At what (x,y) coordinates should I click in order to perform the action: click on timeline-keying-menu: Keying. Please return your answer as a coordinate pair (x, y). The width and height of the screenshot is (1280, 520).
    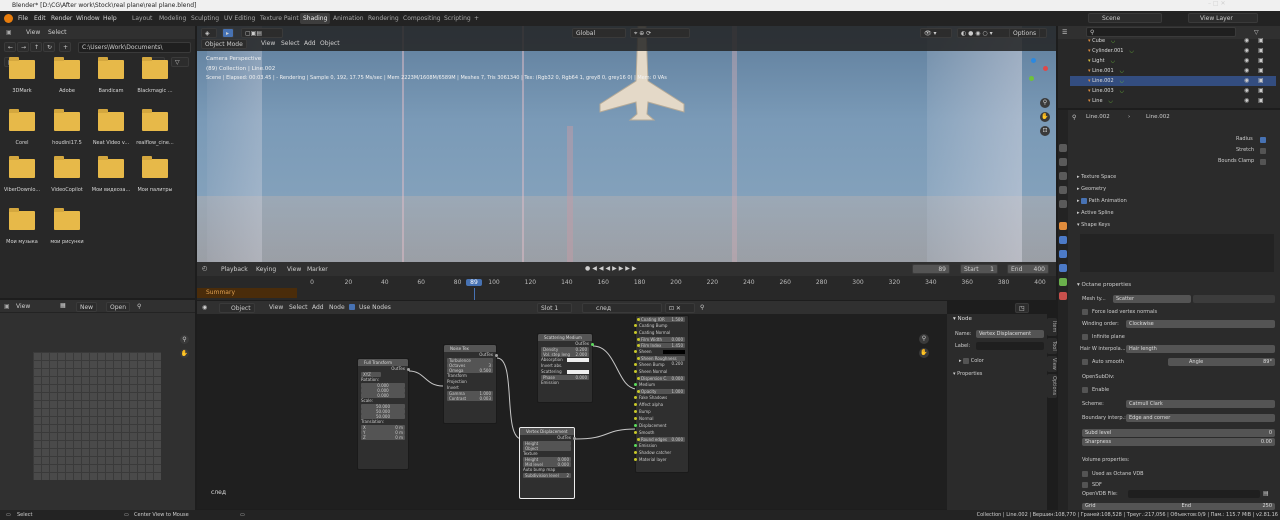
    Looking at the image, I should click on (266, 269).